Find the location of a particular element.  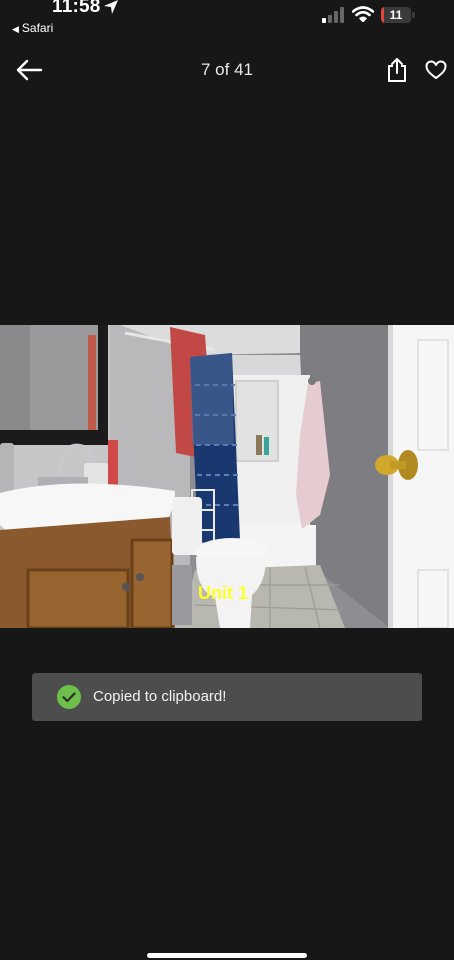

back-arrow-icon is located at coordinates (29, 70).